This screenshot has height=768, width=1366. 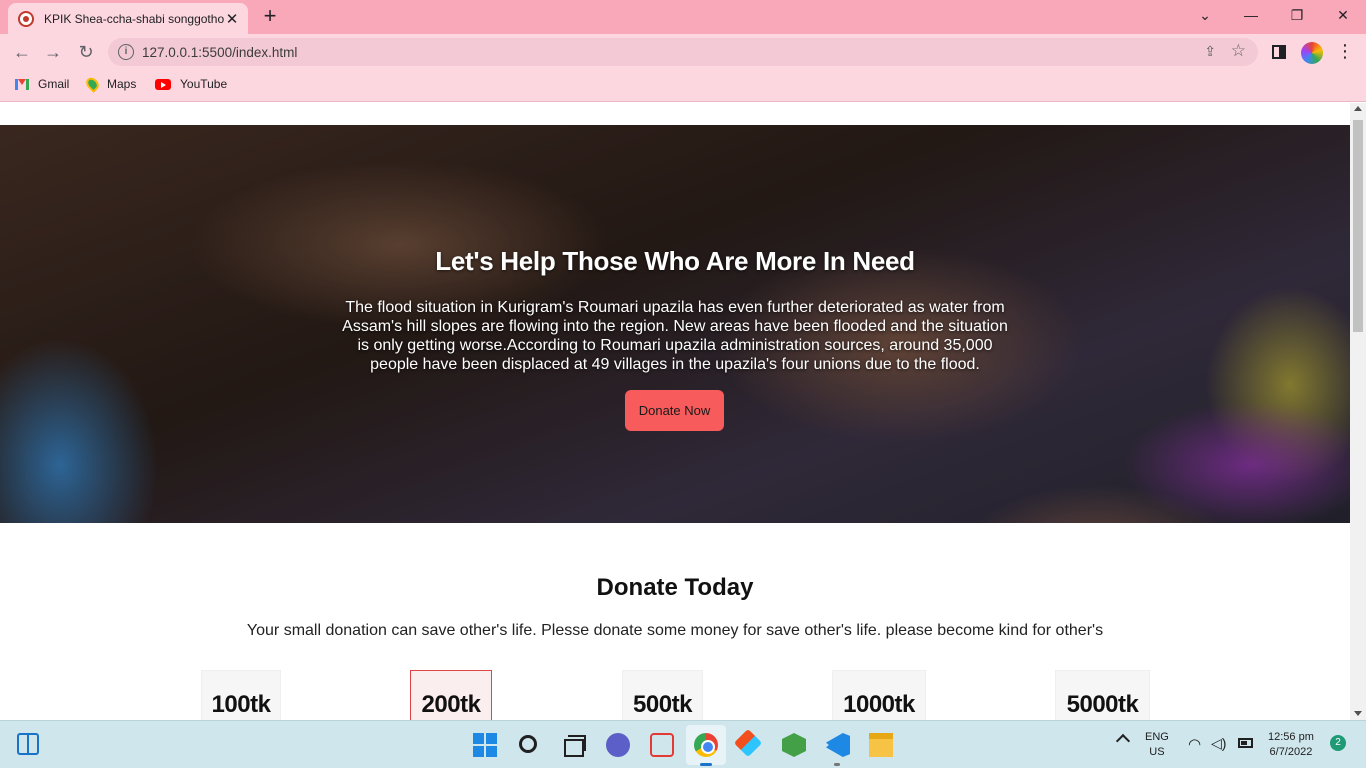 What do you see at coordinates (1297, 17) in the screenshot?
I see `maximize-button: ❐` at bounding box center [1297, 17].